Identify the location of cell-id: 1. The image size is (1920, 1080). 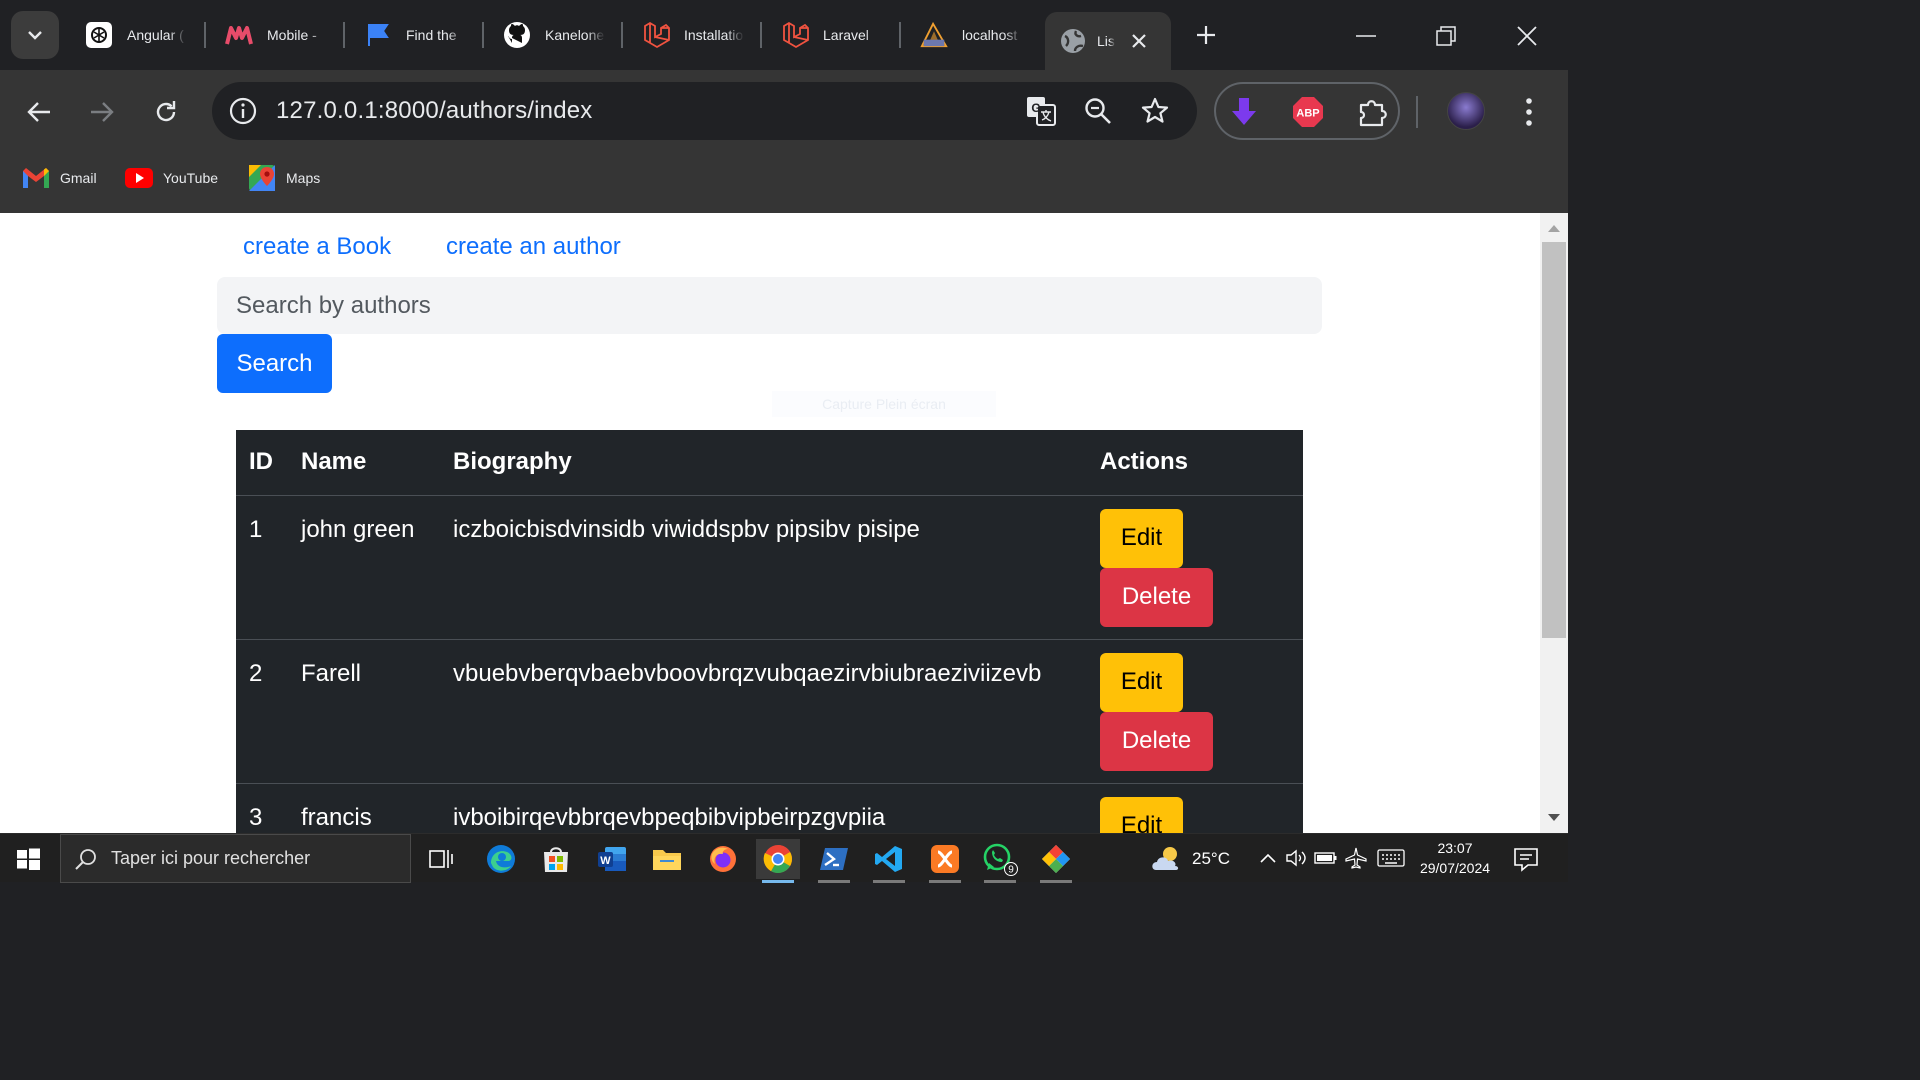
(262, 567).